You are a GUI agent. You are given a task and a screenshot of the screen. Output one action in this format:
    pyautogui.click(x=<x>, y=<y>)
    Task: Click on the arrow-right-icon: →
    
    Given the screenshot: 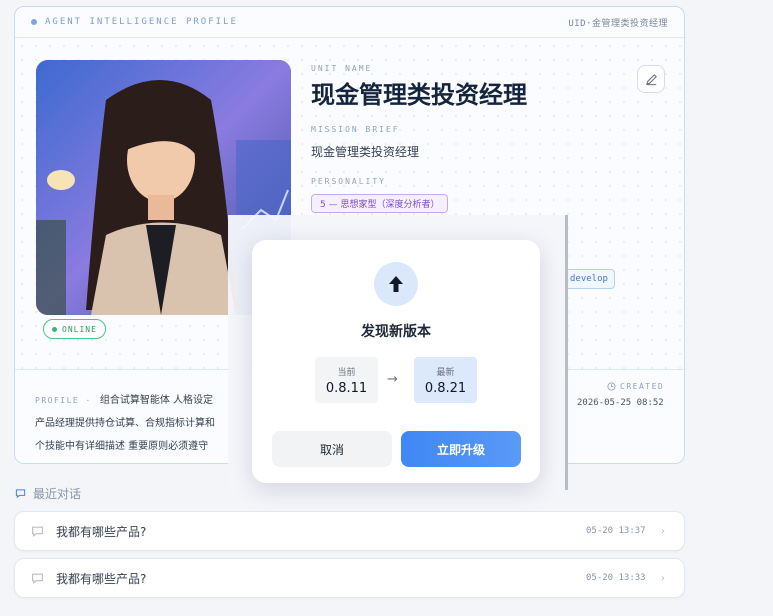 What is the action you would take?
    pyautogui.click(x=392, y=379)
    